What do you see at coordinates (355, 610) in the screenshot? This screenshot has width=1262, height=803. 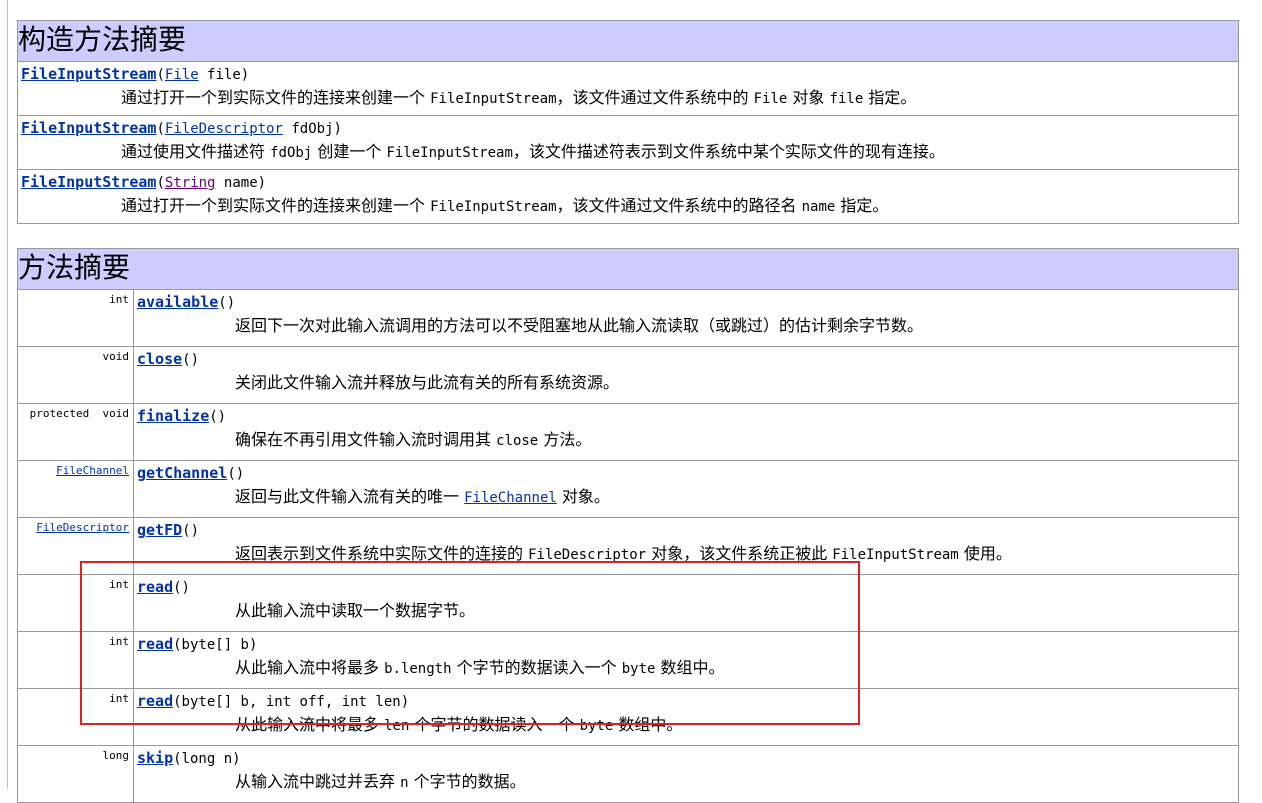 I see `method-description: 从此输入流中读取一个数据字节。` at bounding box center [355, 610].